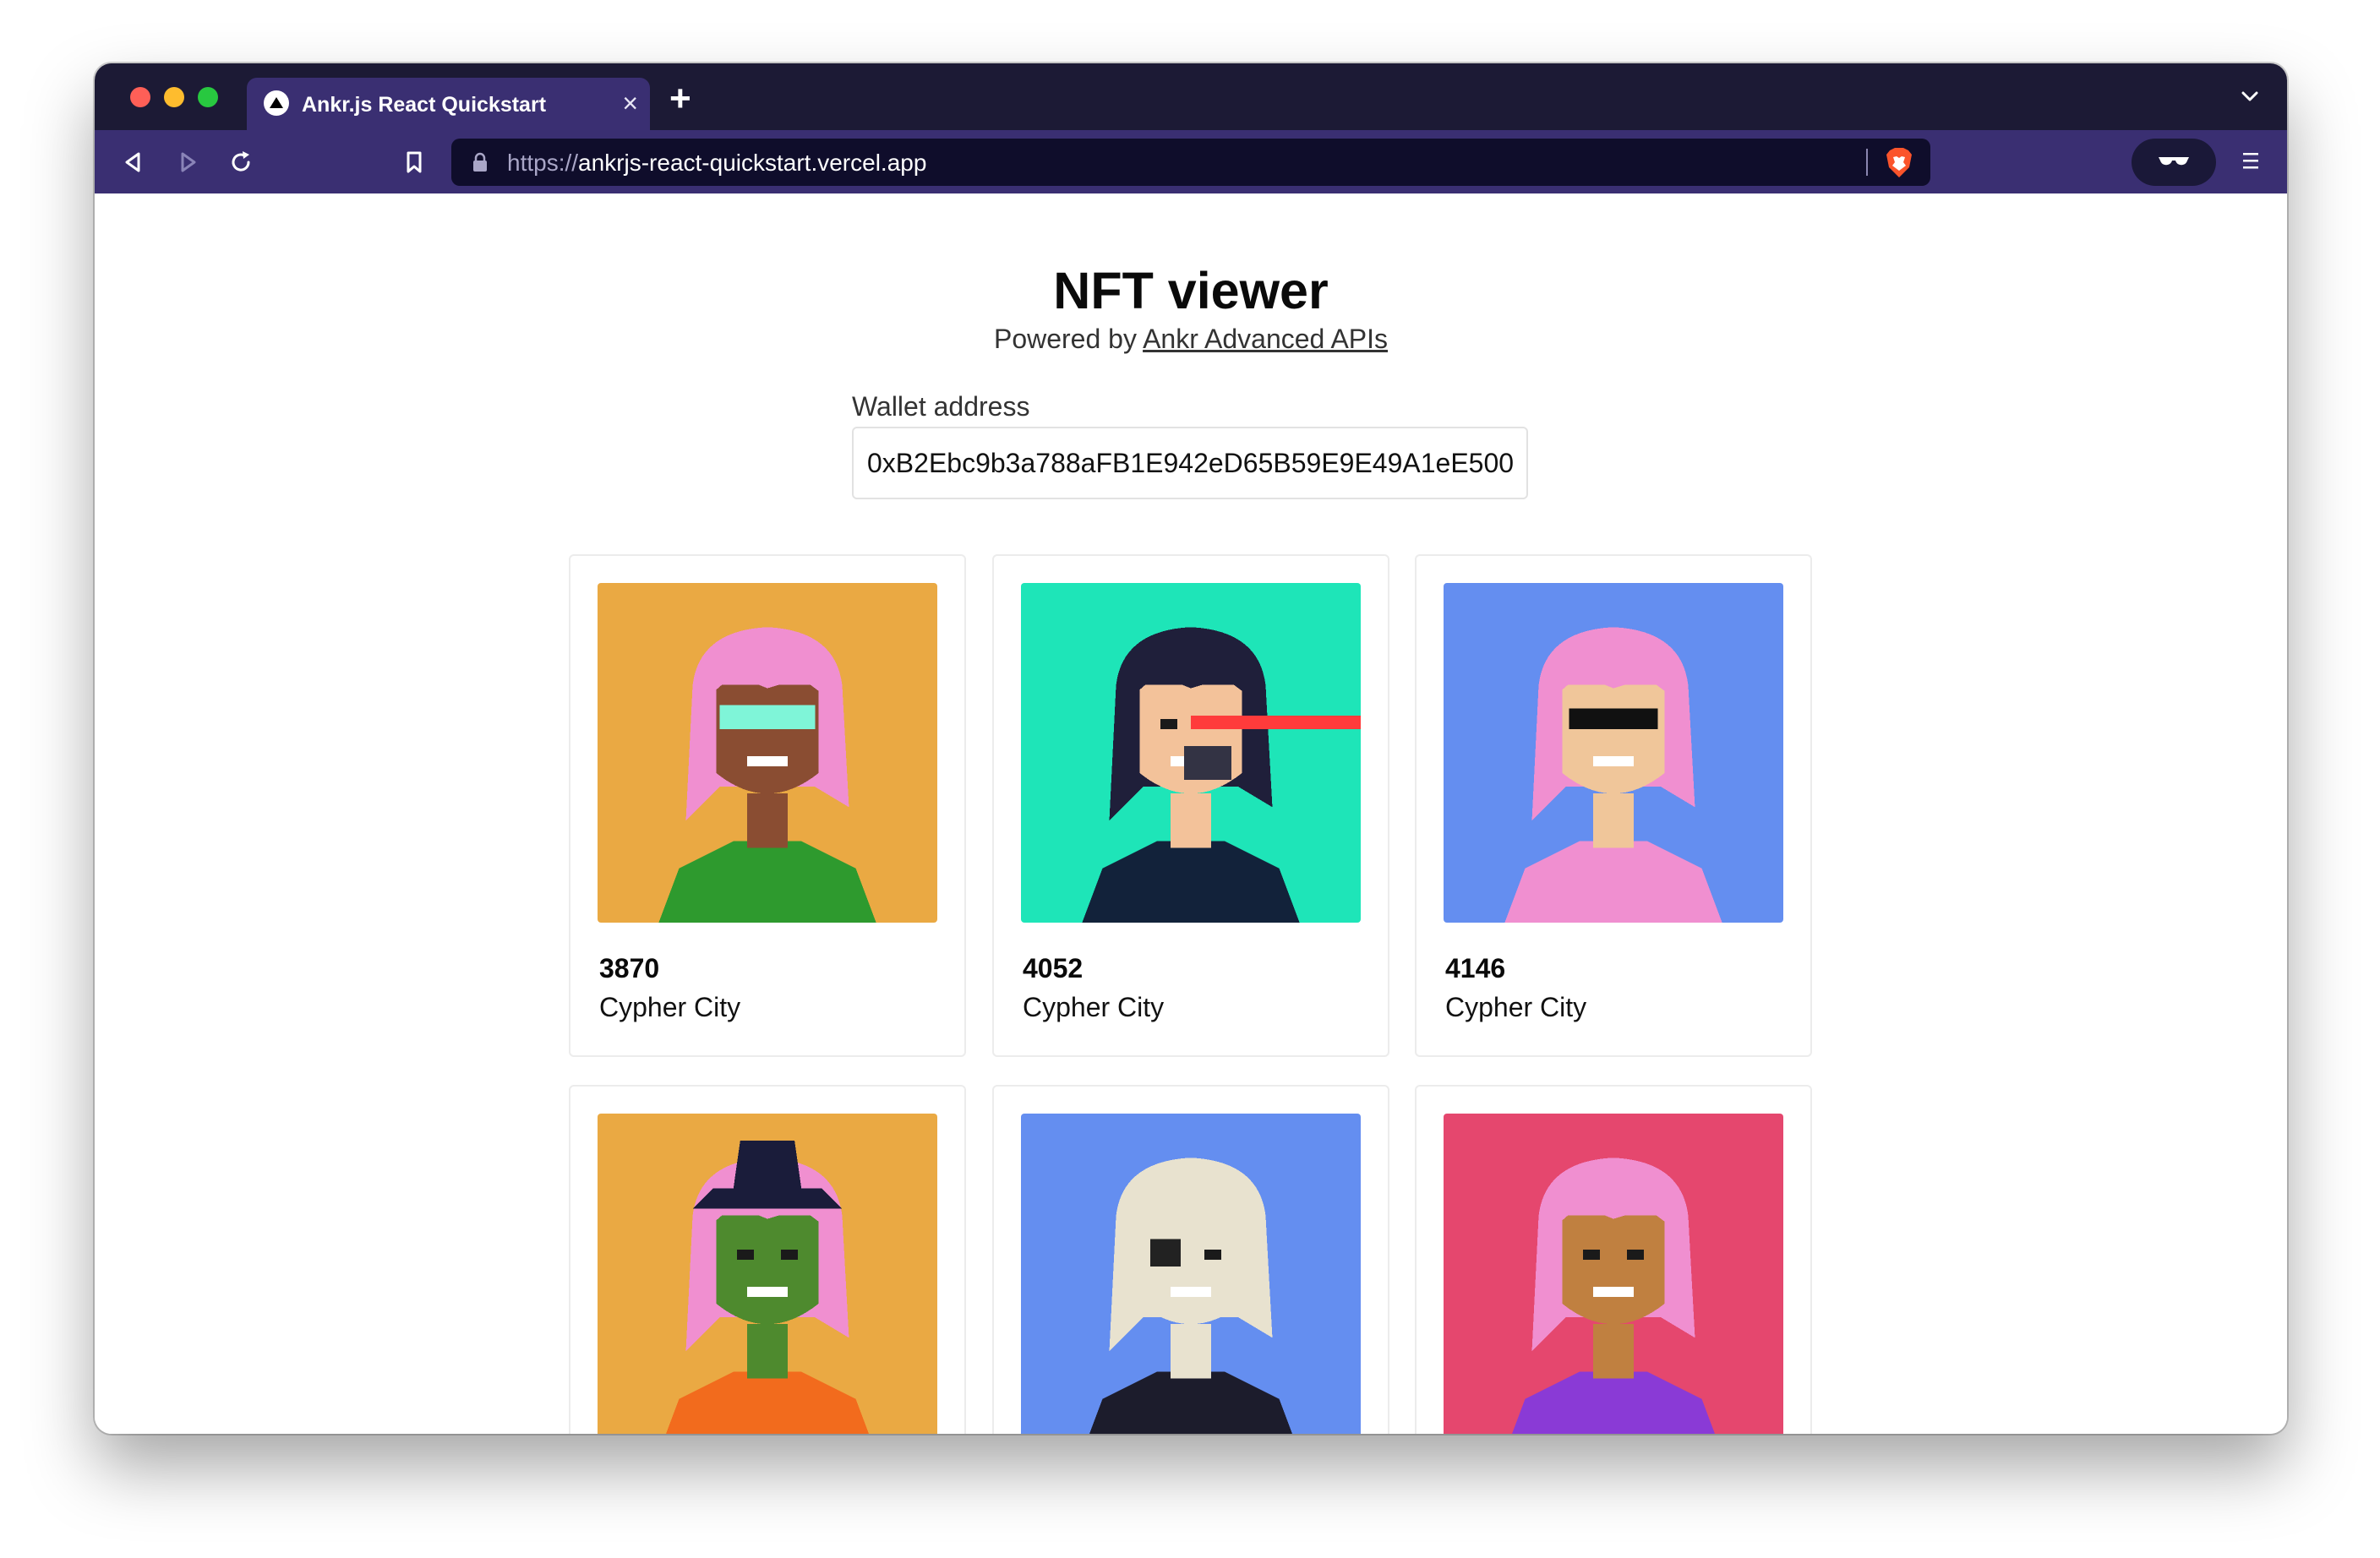  Describe the element at coordinates (277, 103) in the screenshot. I see `vercel-favicon-icon` at that location.